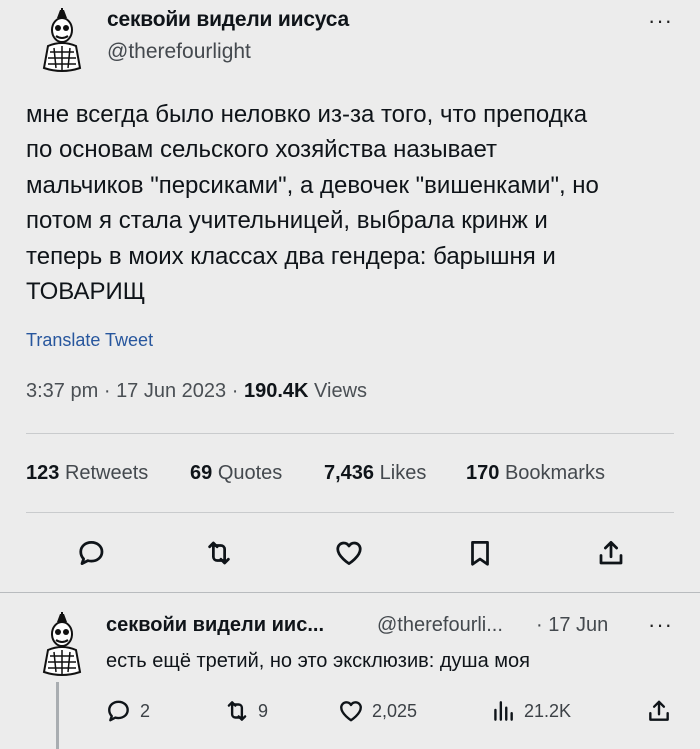  Describe the element at coordinates (145, 710) in the screenshot. I see `reply-reply-count: 2` at that location.